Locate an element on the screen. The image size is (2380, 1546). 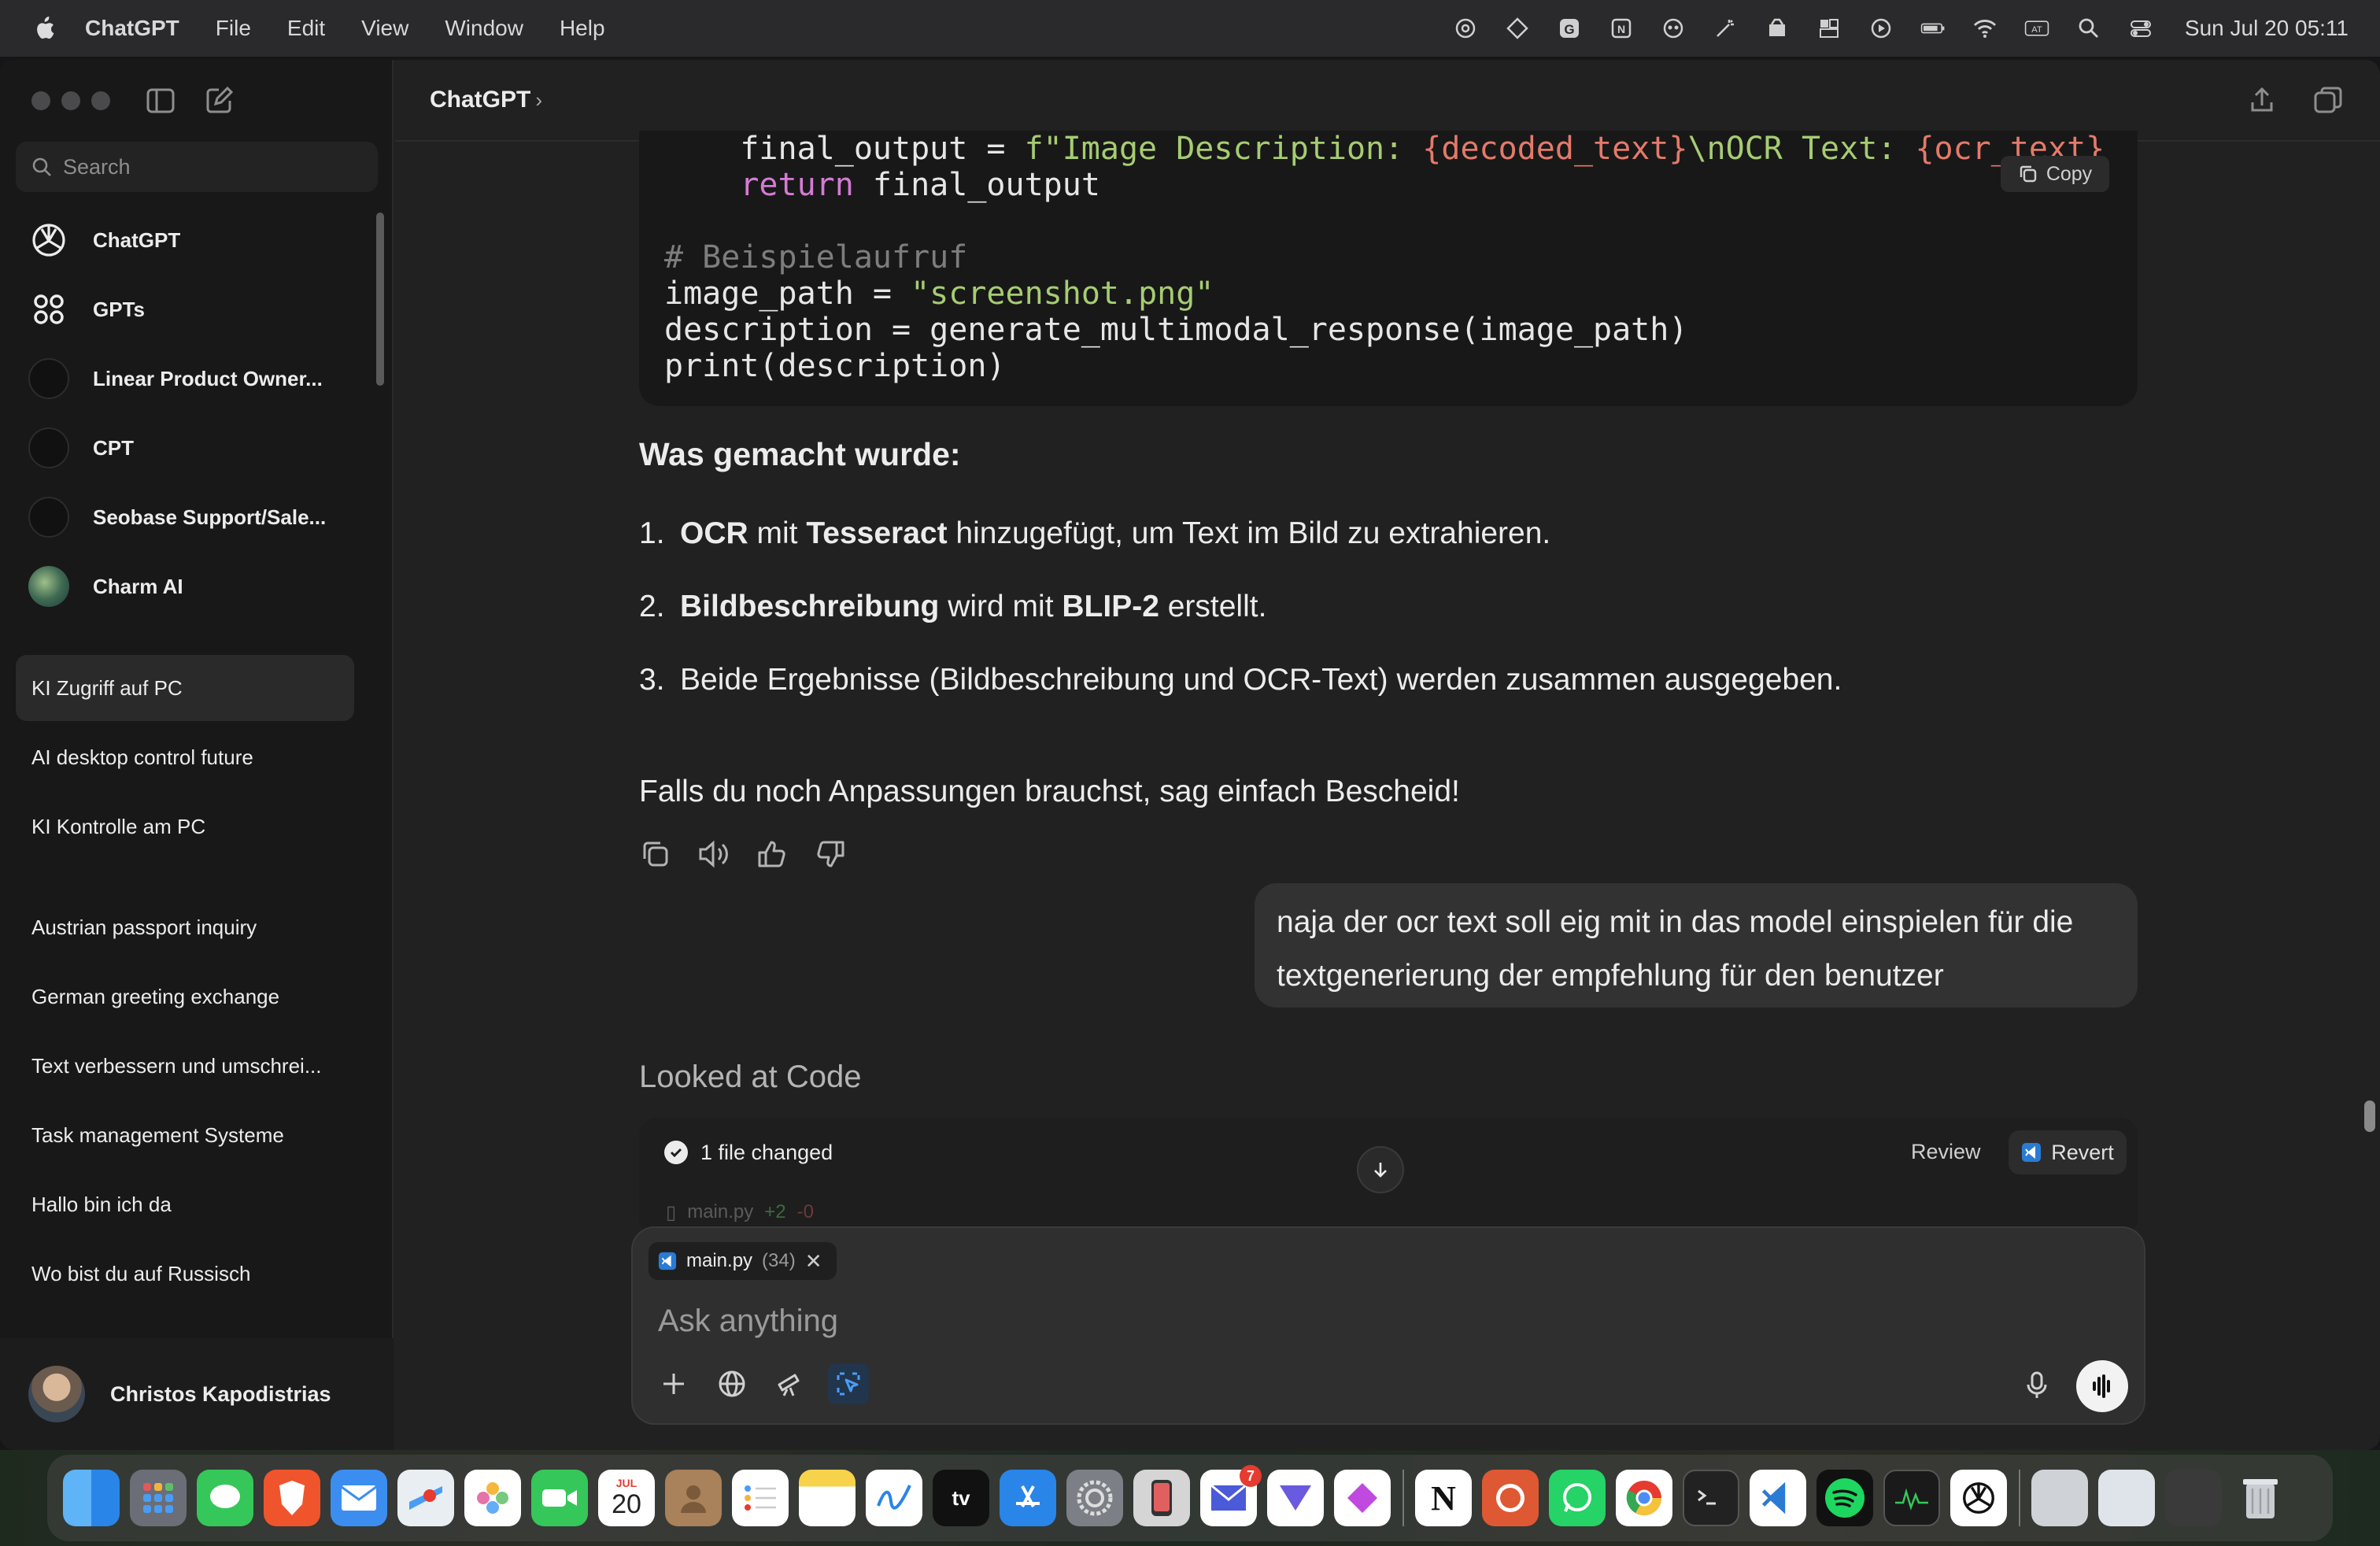
facetime-icon is located at coordinates (559, 1498).